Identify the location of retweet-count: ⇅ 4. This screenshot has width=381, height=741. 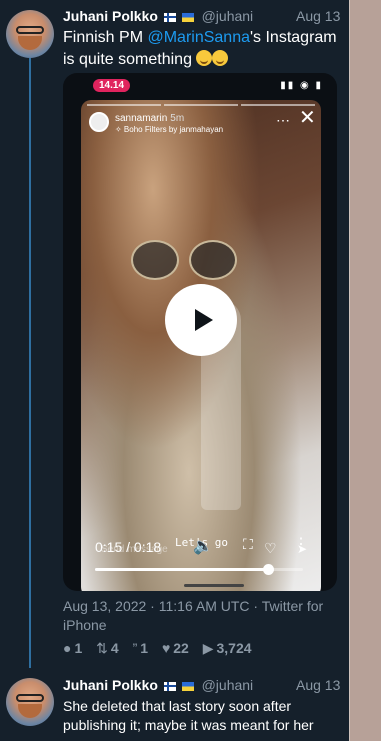
(107, 648).